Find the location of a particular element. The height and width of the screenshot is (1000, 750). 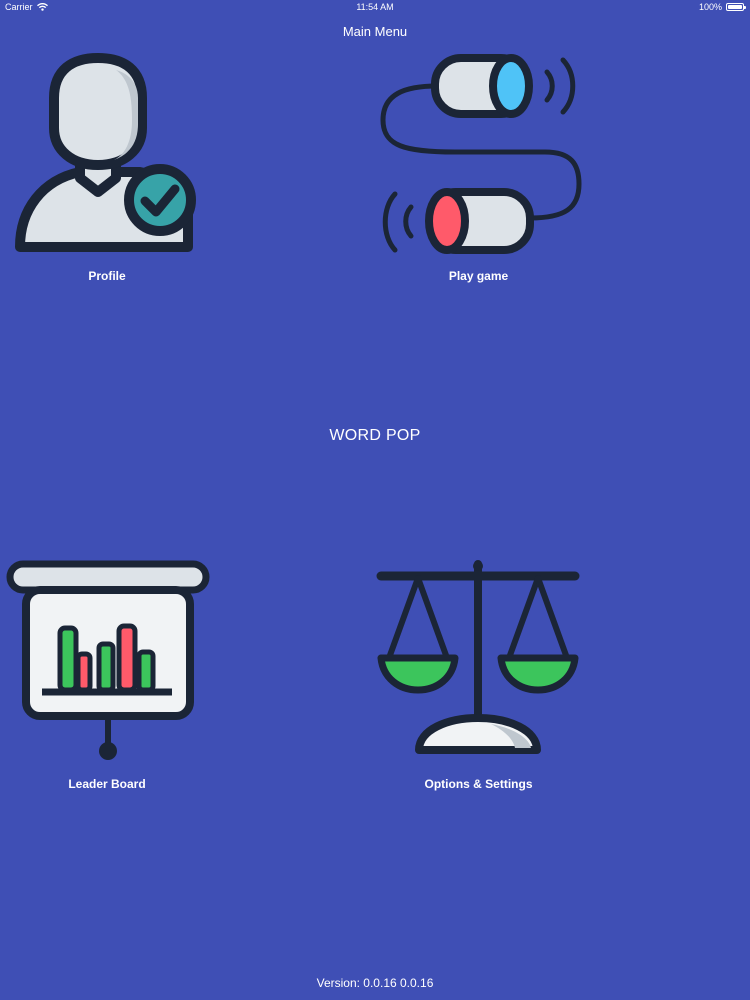

profile-menu-button: Profile is located at coordinates (109, 170).